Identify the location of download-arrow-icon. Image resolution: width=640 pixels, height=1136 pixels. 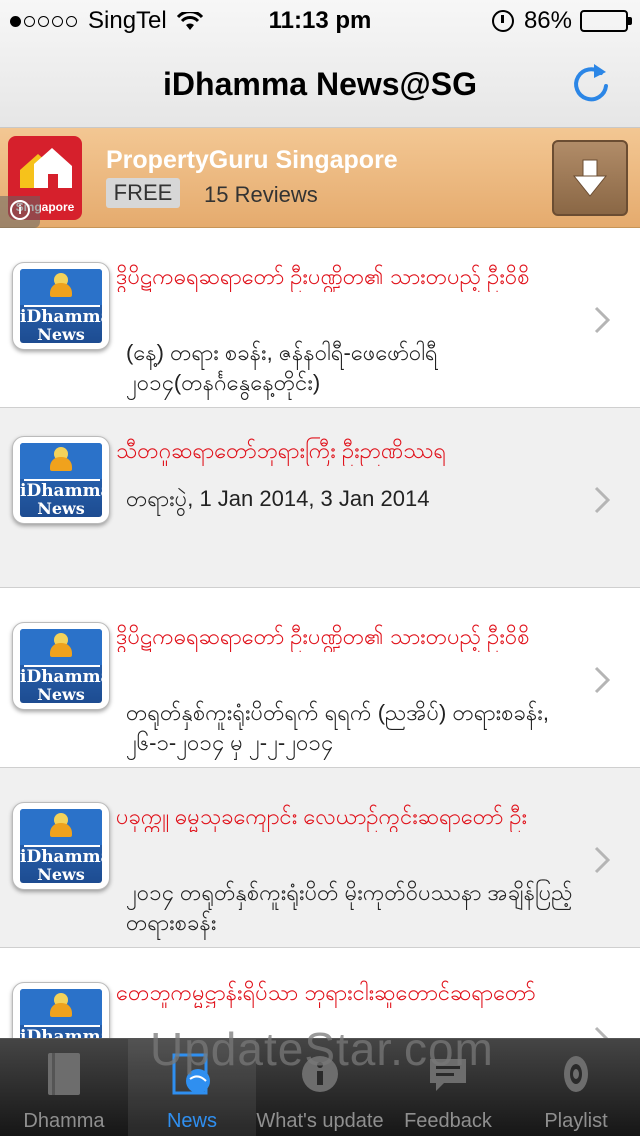
(590, 178).